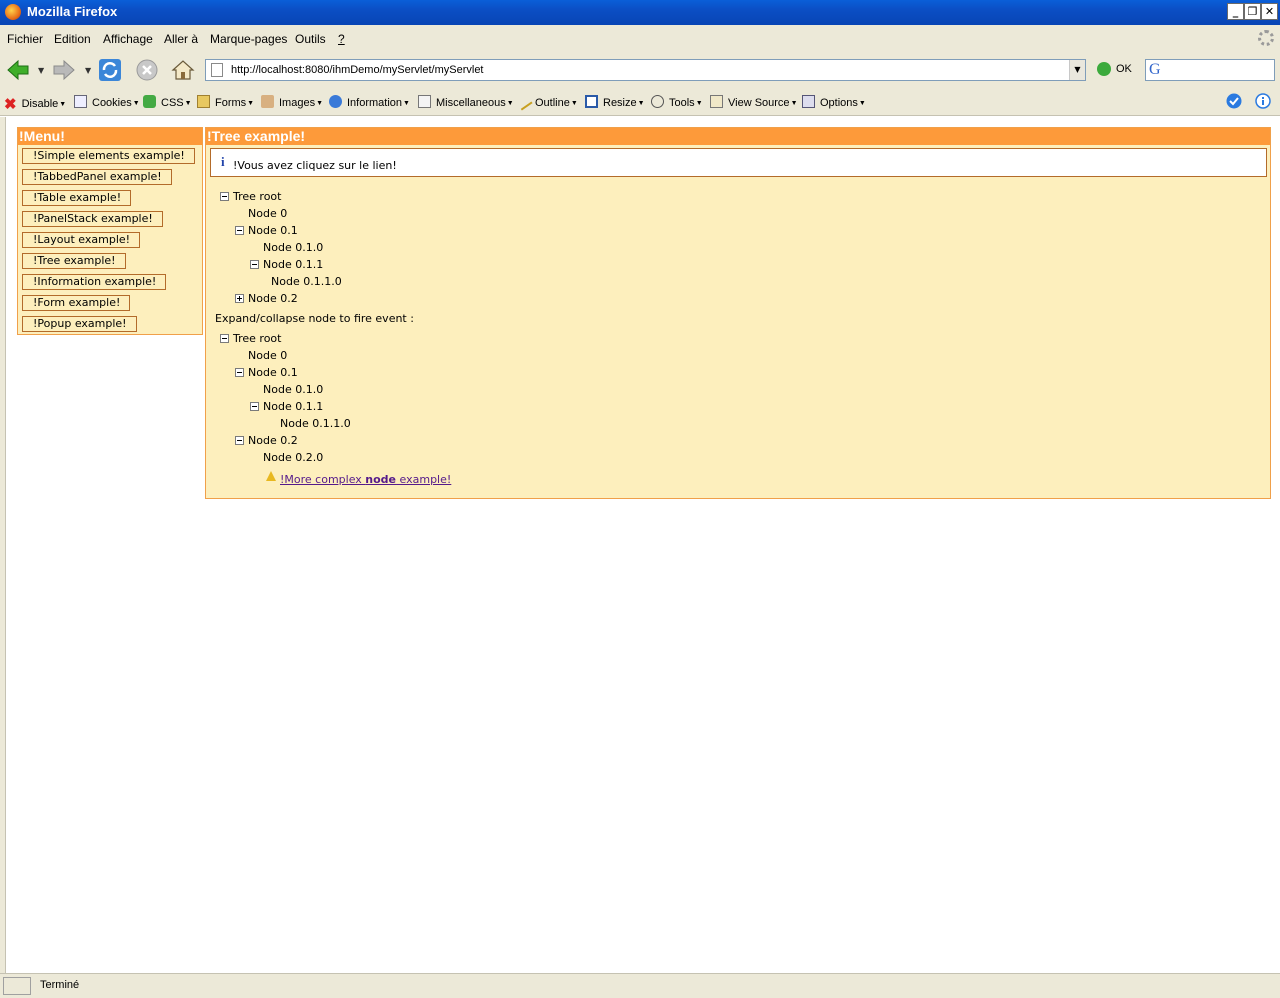 This screenshot has height=998, width=1280. What do you see at coordinates (10, 104) in the screenshot?
I see `disable-icon: ✖` at bounding box center [10, 104].